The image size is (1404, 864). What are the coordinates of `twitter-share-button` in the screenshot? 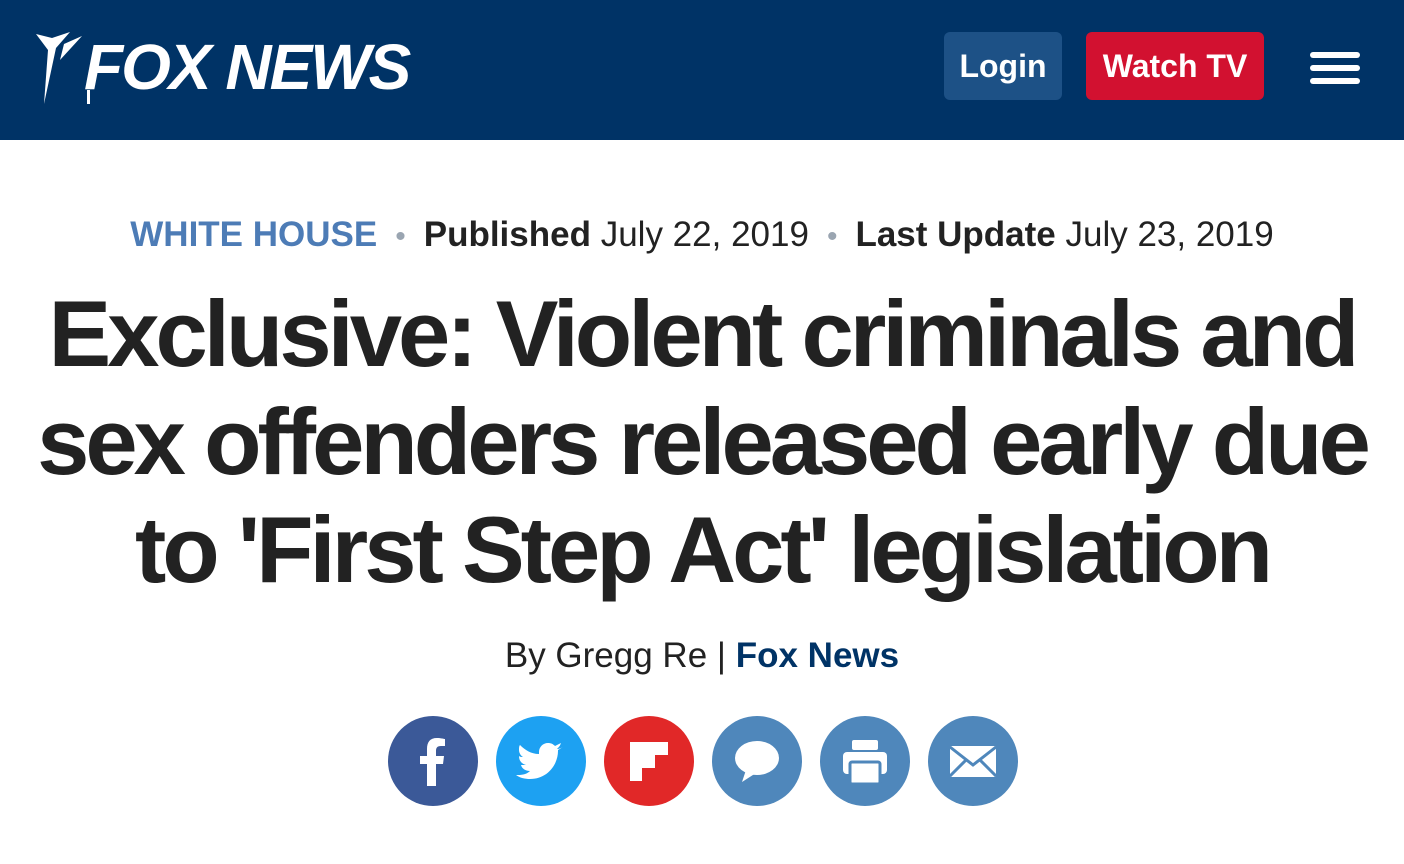 It's located at (541, 761).